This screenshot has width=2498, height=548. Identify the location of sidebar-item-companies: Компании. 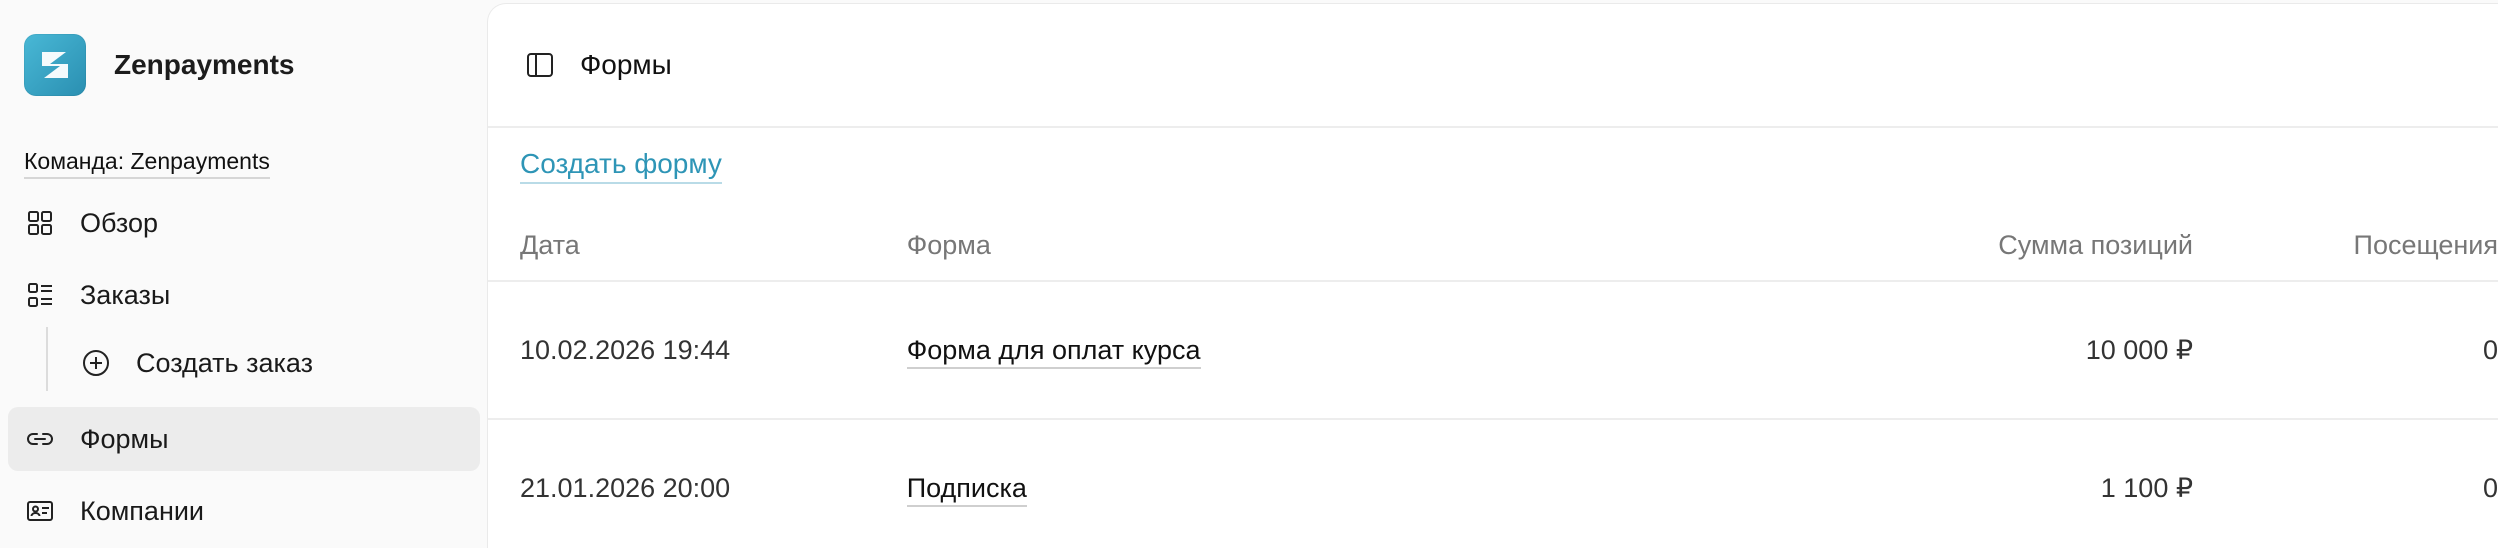
(244, 511).